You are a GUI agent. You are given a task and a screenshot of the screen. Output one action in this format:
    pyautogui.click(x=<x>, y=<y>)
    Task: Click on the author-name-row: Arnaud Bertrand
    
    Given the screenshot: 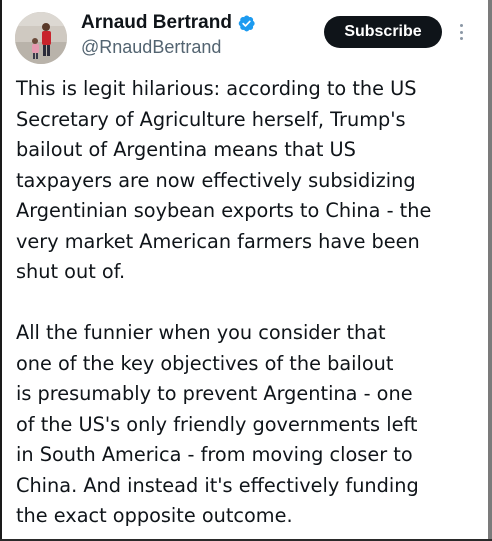 What is the action you would take?
    pyautogui.click(x=168, y=23)
    